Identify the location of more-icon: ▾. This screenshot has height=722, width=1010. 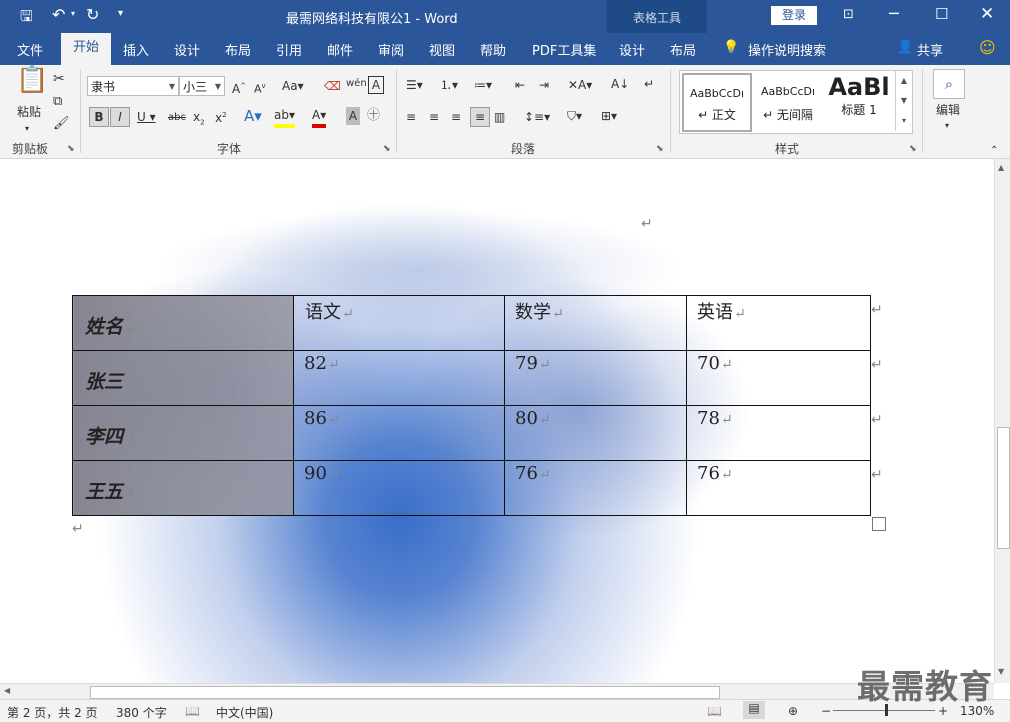
(904, 121).